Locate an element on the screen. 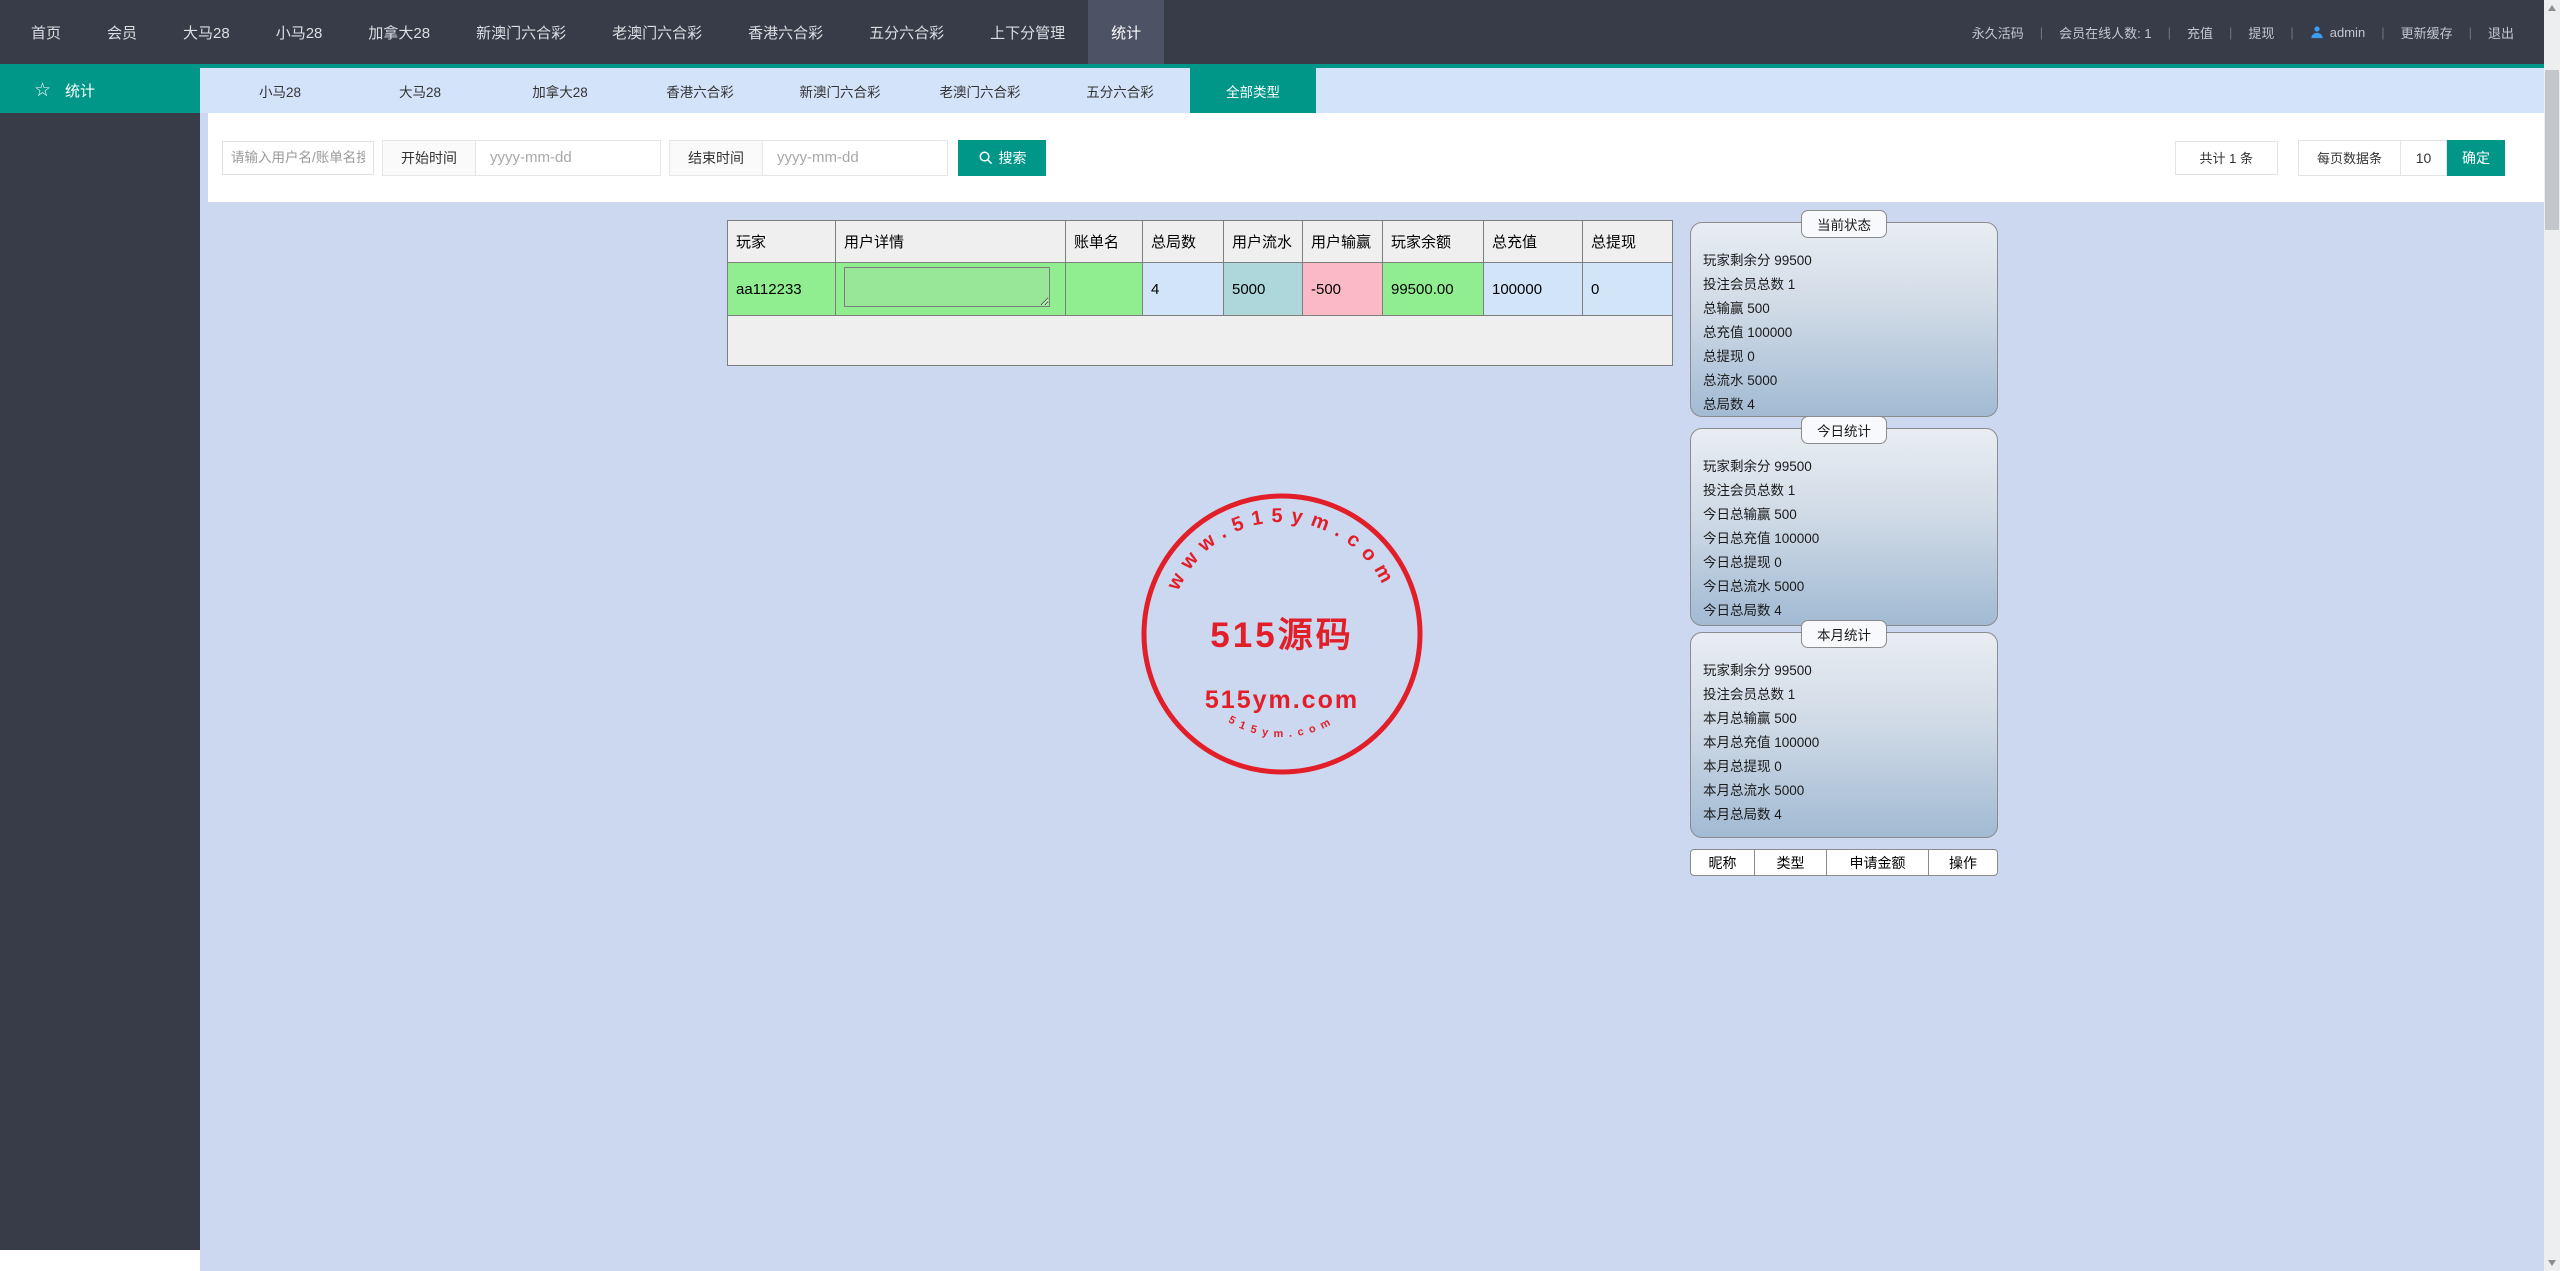 This screenshot has width=2560, height=1271. table-row: aa112233 4 5000 -500 99500.00 100000 0 is located at coordinates (1200, 289).